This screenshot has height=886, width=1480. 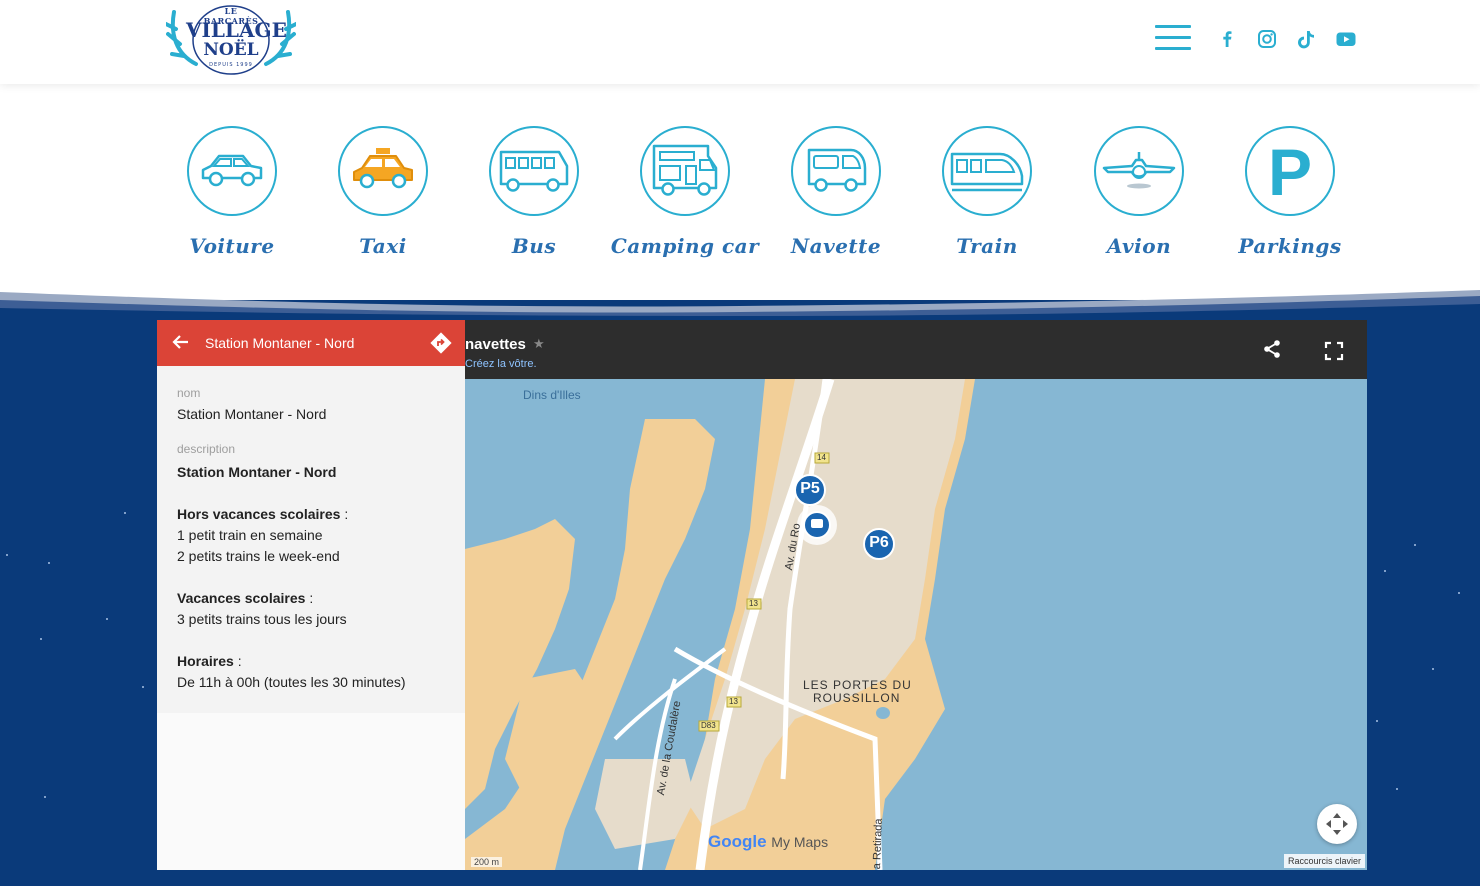 I want to click on map-label-road-retirada: a Retirada, so click(x=878, y=844).